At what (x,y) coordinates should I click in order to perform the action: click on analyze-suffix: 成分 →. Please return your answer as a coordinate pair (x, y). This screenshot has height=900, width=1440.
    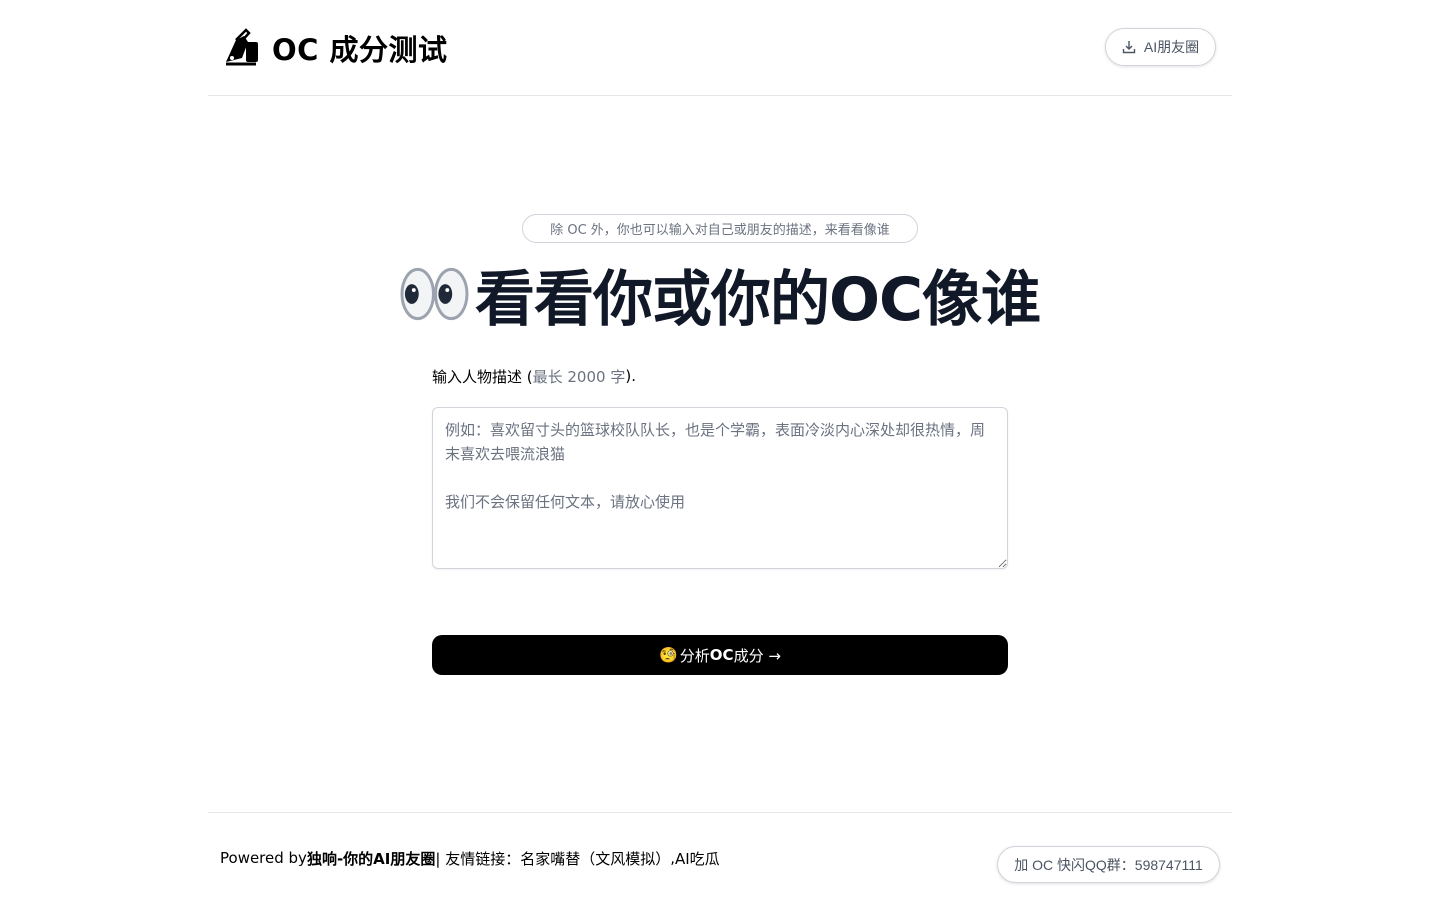
    Looking at the image, I should click on (757, 655).